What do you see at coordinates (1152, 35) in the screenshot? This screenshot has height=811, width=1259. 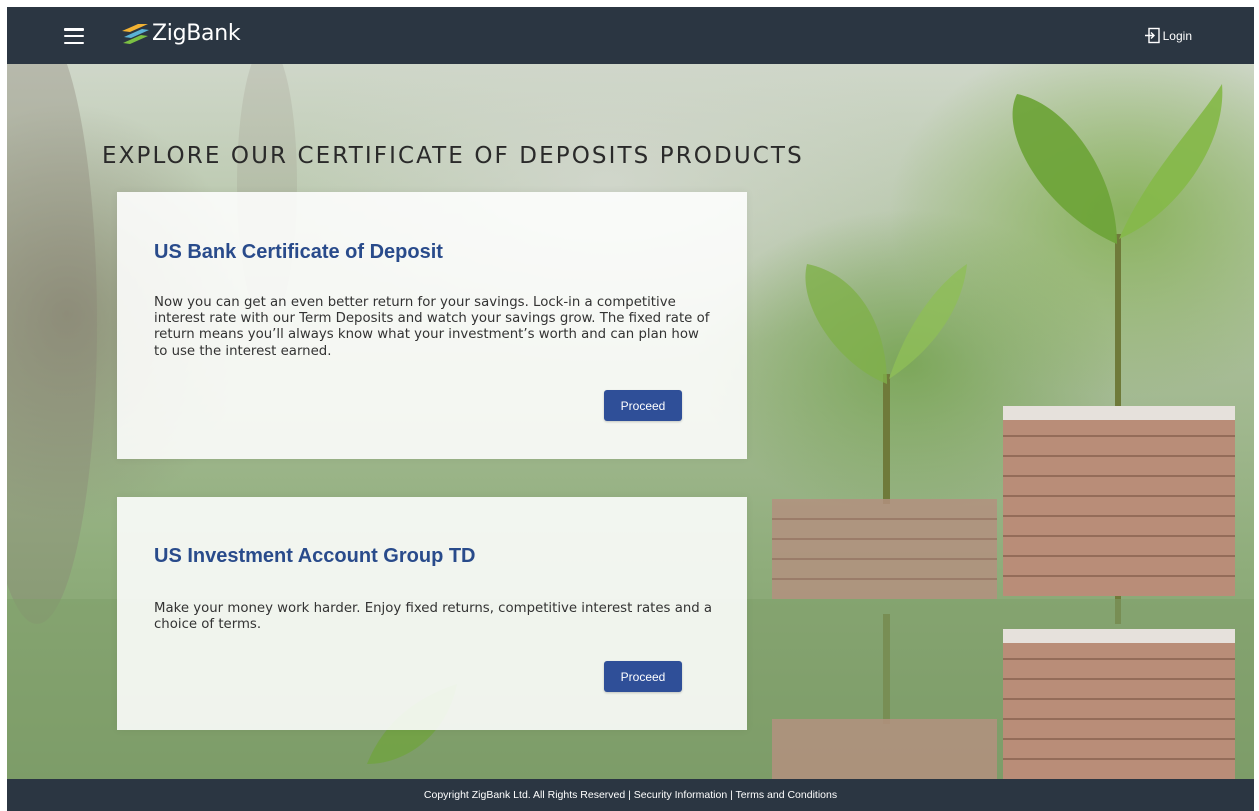 I see `login-icon` at bounding box center [1152, 35].